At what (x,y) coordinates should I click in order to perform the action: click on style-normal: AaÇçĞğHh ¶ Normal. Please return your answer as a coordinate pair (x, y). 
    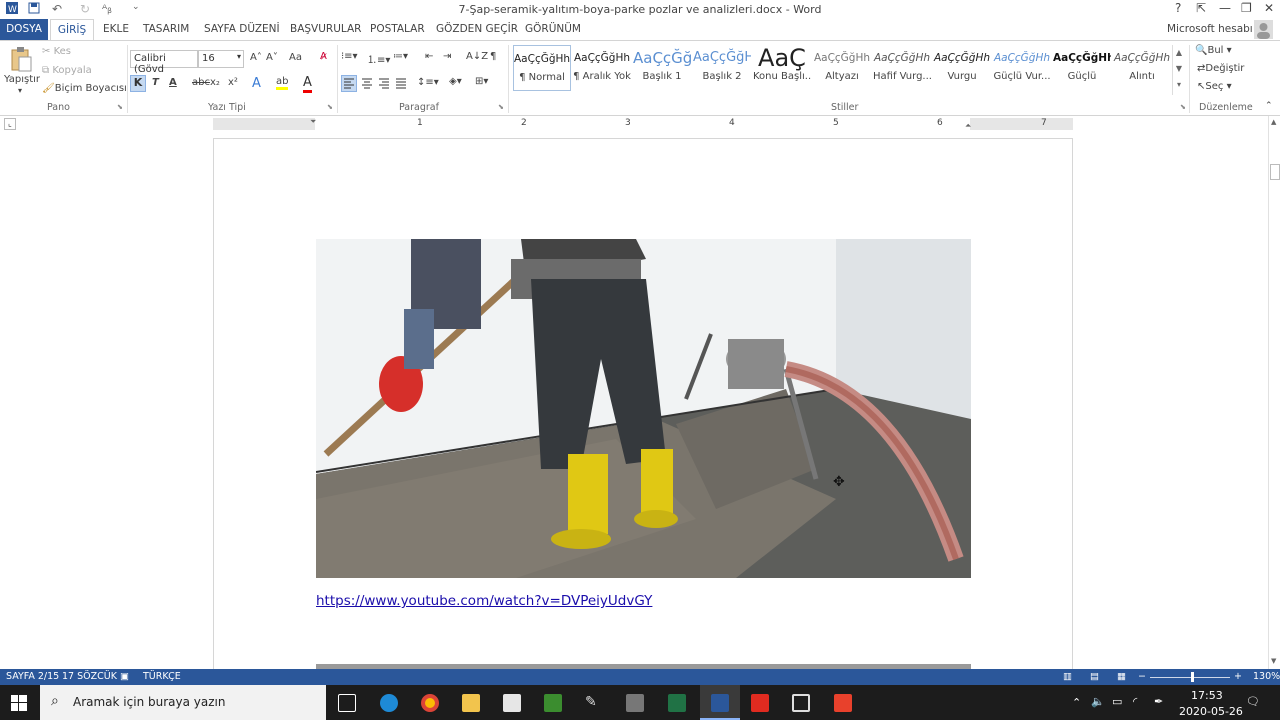
    Looking at the image, I should click on (542, 68).